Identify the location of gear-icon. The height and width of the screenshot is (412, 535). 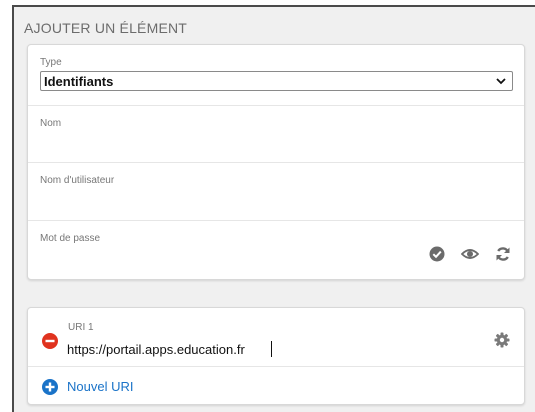
(502, 340).